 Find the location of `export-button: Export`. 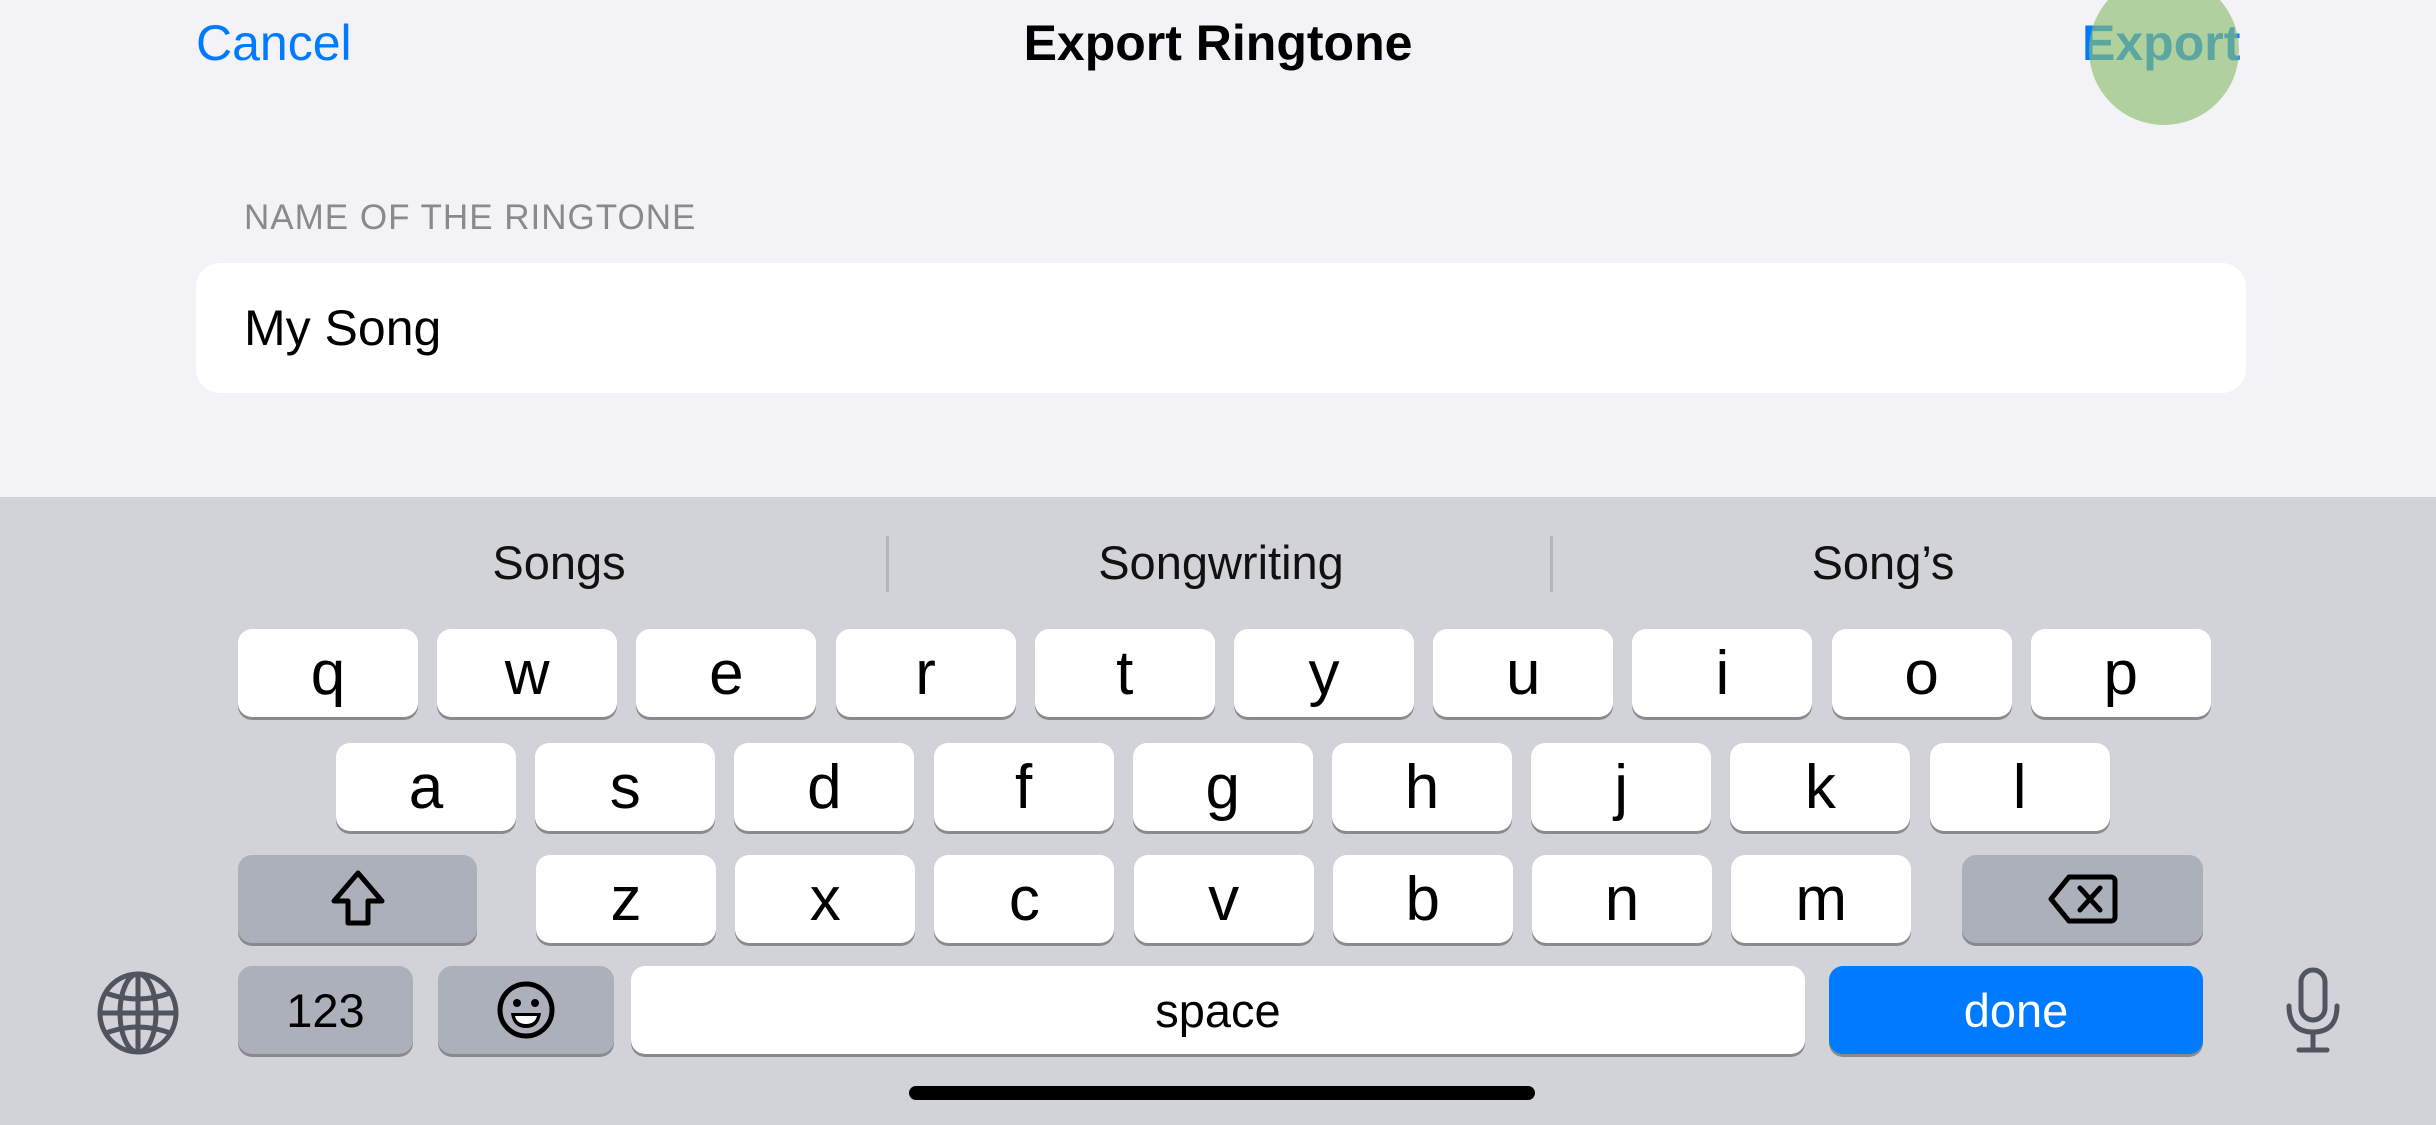

export-button: Export is located at coordinates (2161, 43).